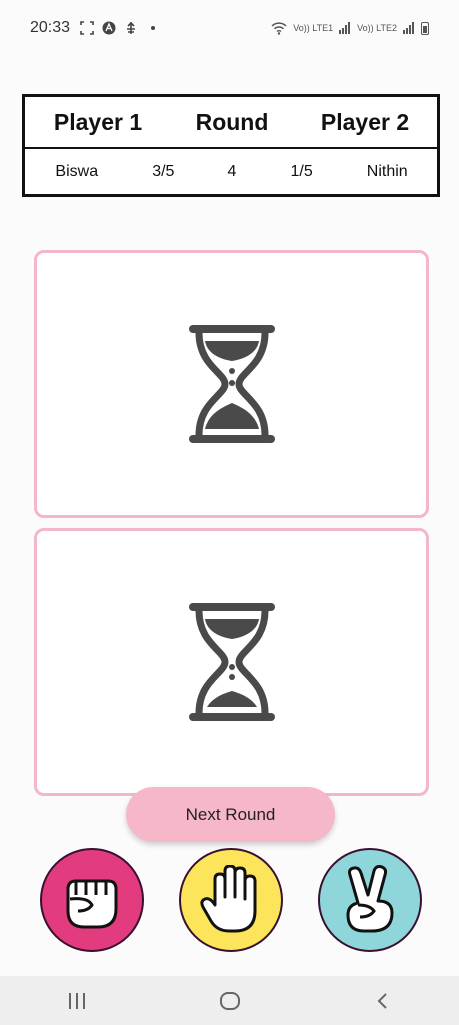 This screenshot has width=459, height=1025. I want to click on wifi-icon, so click(279, 28).